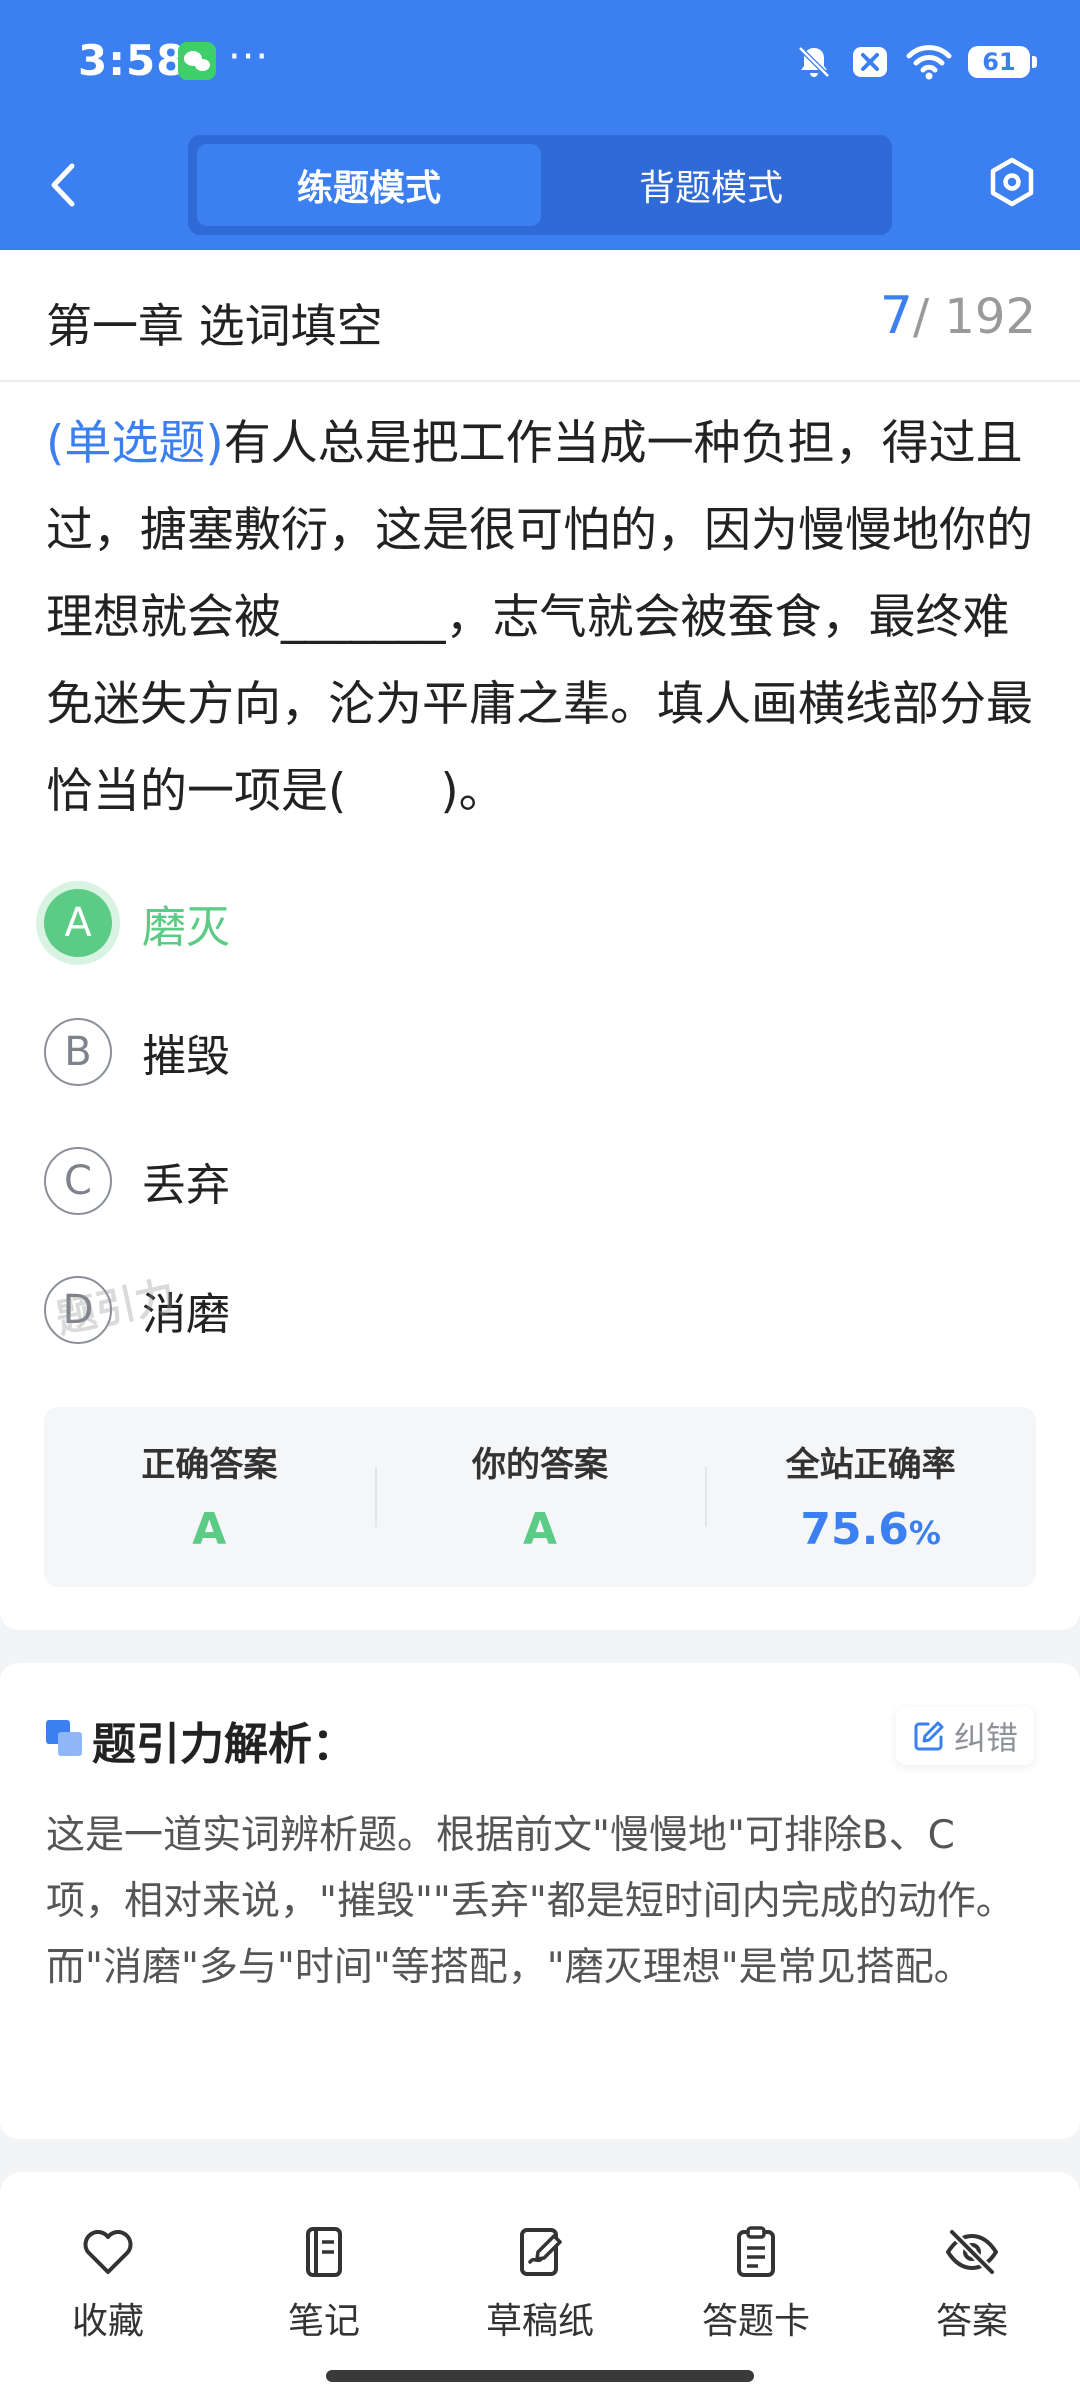  What do you see at coordinates (323, 2321) in the screenshot?
I see `notes-label: 笔记` at bounding box center [323, 2321].